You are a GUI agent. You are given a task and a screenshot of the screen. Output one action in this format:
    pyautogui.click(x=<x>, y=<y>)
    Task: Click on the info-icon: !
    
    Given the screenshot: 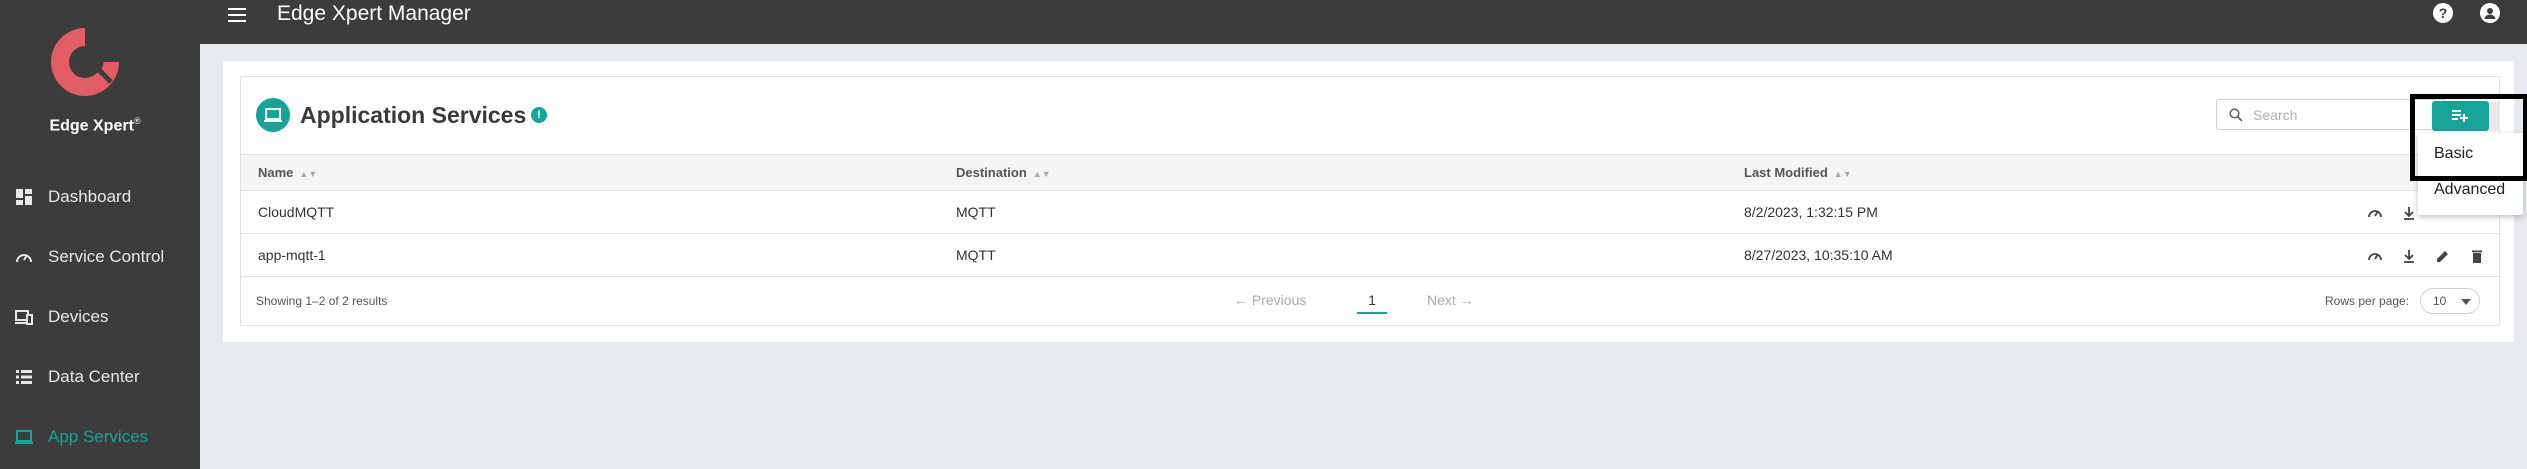 What is the action you would take?
    pyautogui.click(x=539, y=115)
    